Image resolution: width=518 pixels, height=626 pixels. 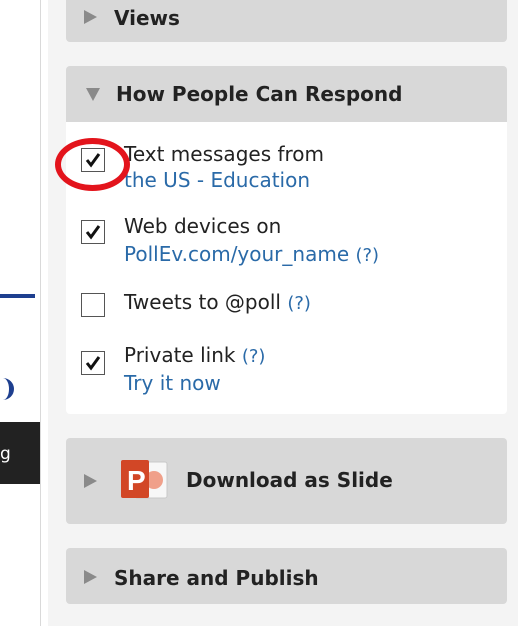 I want to click on text-messages-label: Text messages from, so click(x=224, y=154).